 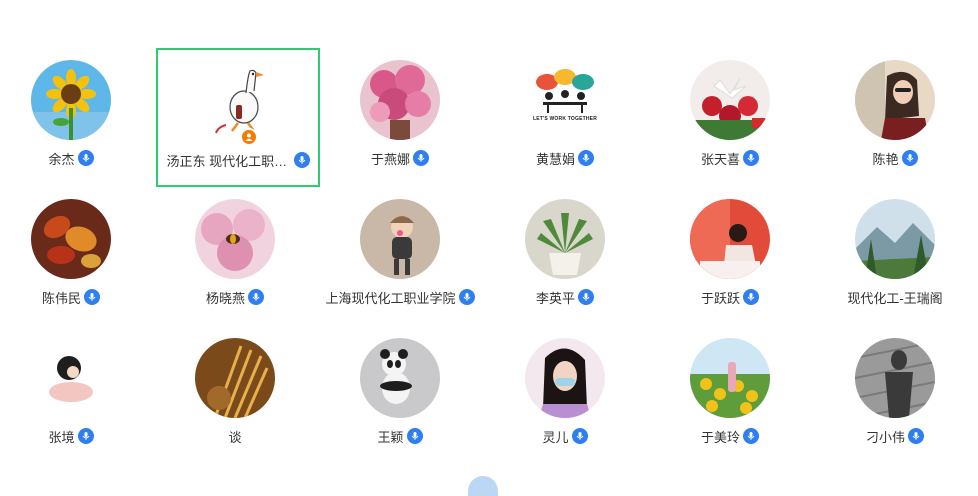 I want to click on participant-tile: 王颖, so click(x=400, y=395).